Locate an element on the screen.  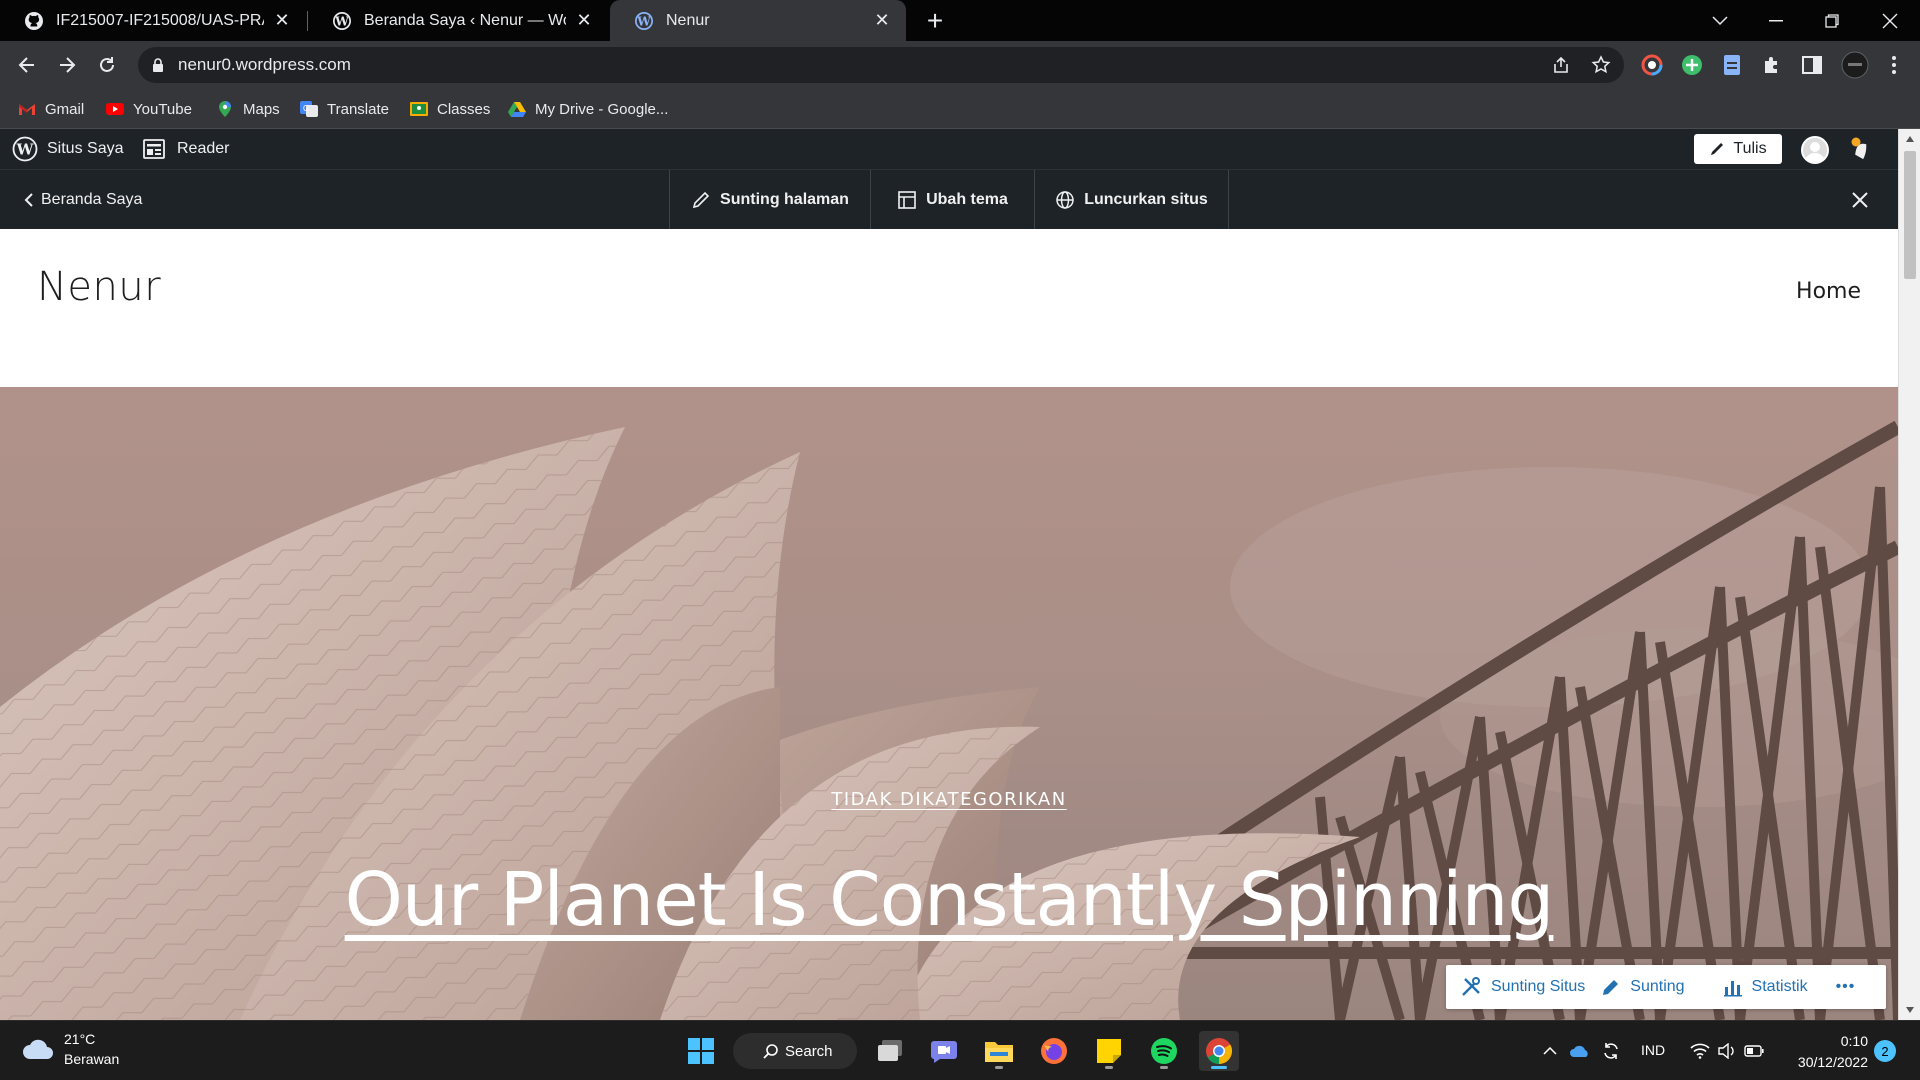
post-title-link: Our Planet Is Constantly Spinning is located at coordinates (950, 900).